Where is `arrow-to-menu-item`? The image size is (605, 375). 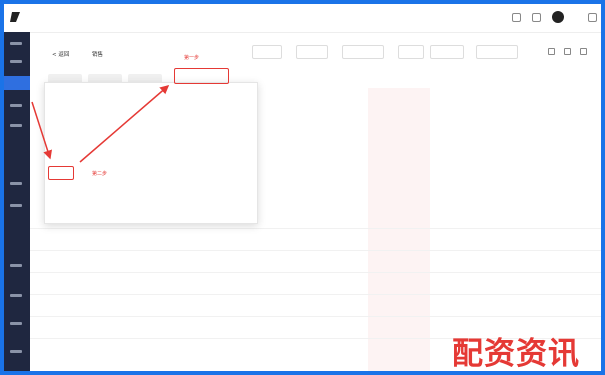
arrow-to-menu-item is located at coordinates (41, 130).